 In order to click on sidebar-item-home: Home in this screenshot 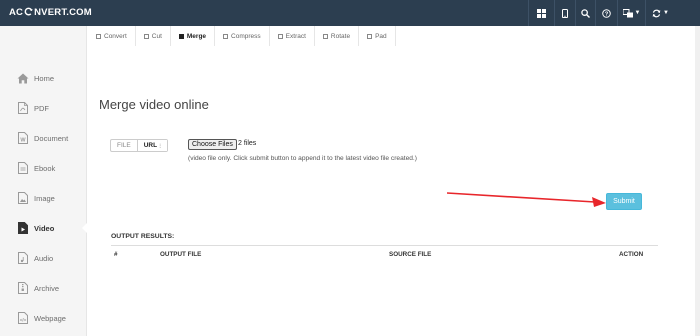, I will do `click(43, 78)`.